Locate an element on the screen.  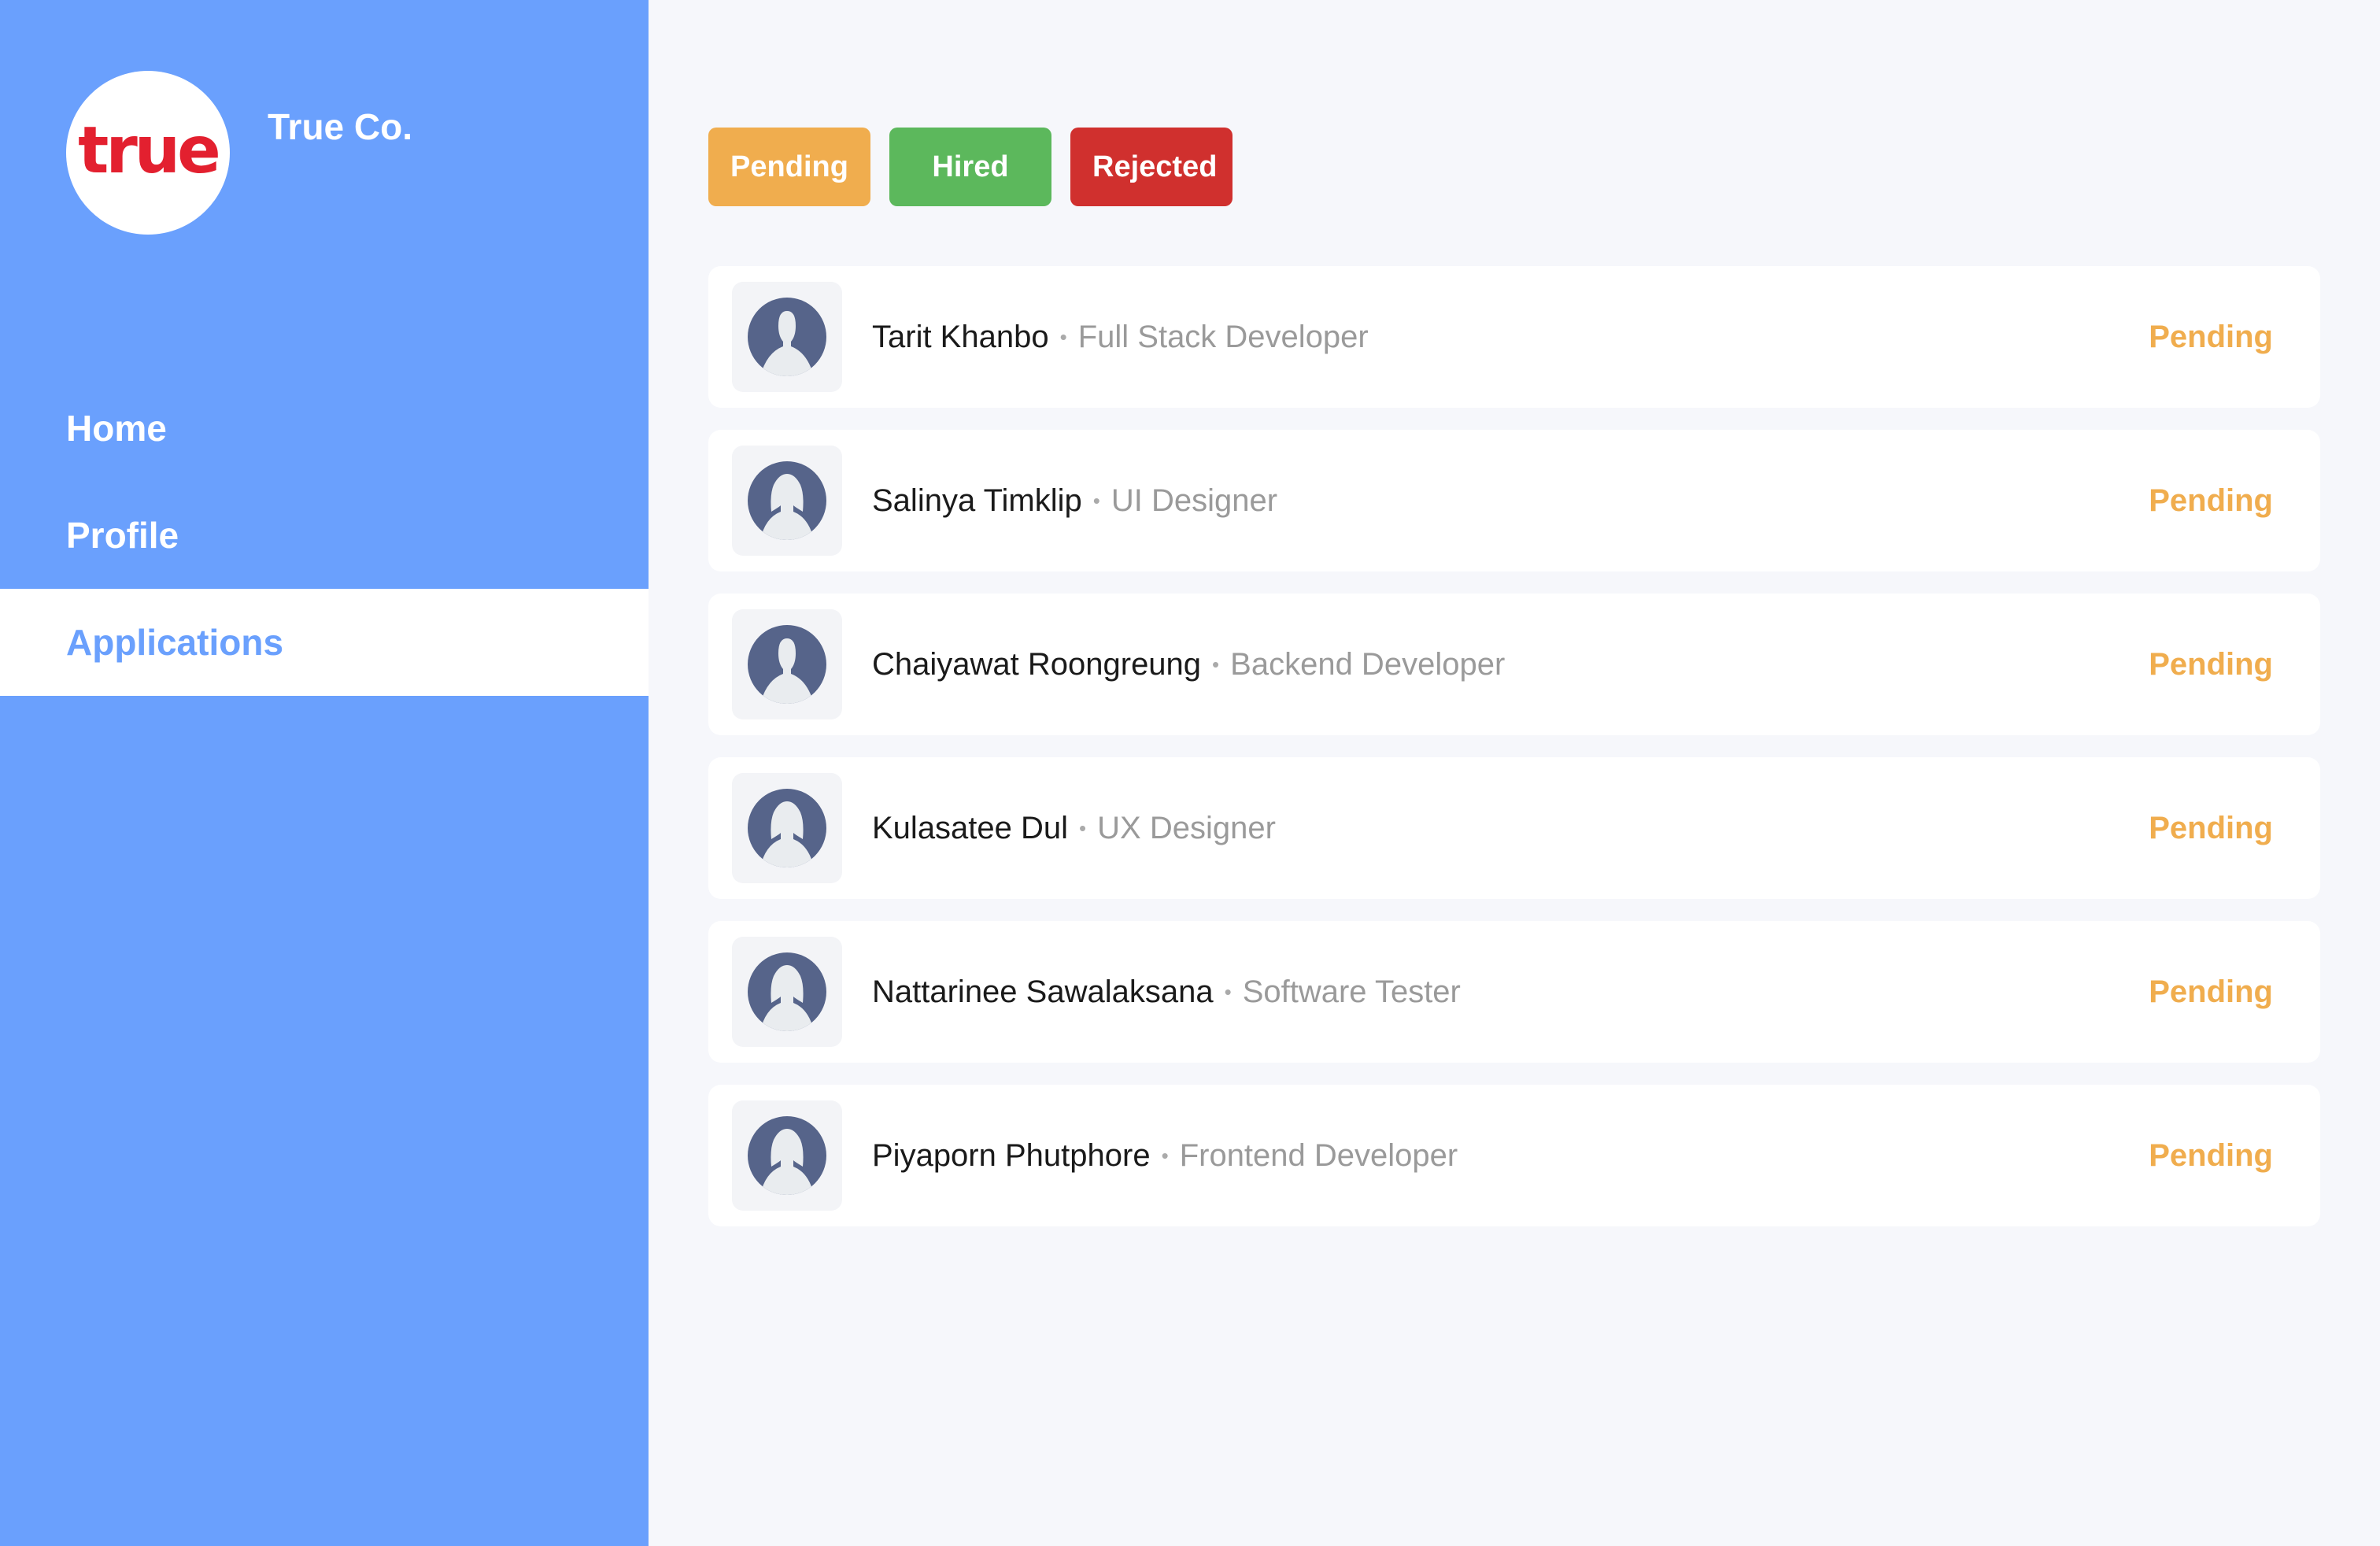
applicant-role: UX Designer is located at coordinates (1186, 827).